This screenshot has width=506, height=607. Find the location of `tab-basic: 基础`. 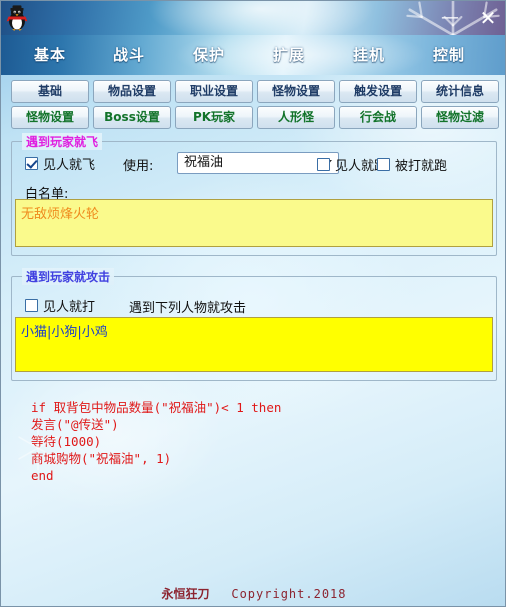

tab-basic: 基础 is located at coordinates (50, 91).